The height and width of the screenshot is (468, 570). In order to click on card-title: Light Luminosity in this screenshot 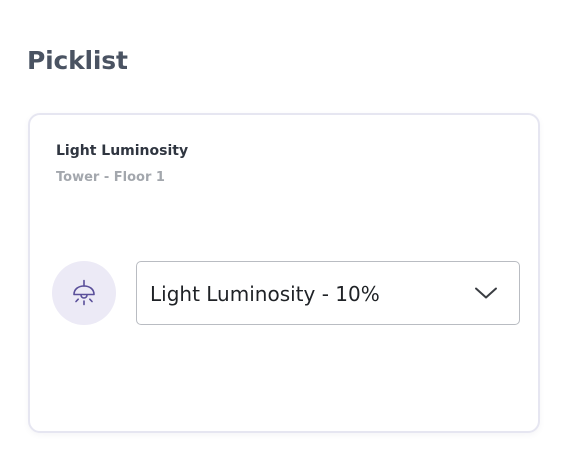, I will do `click(122, 151)`.